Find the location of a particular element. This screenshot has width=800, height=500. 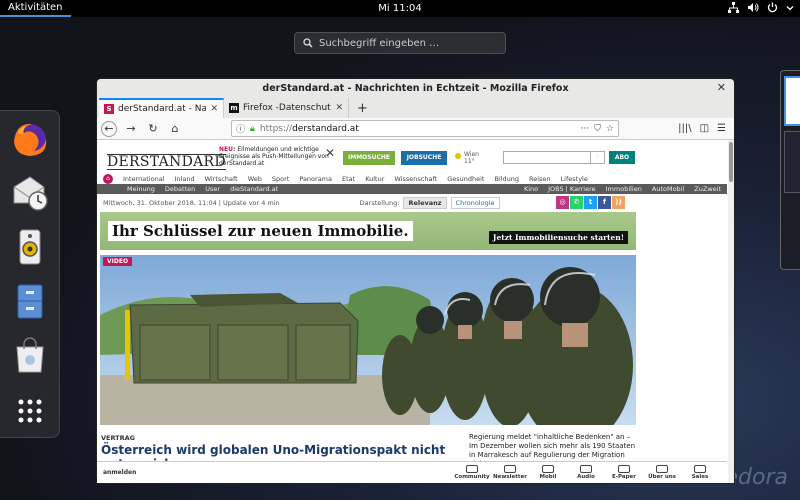

clock-label: Mi 11:04 is located at coordinates (399, 8).